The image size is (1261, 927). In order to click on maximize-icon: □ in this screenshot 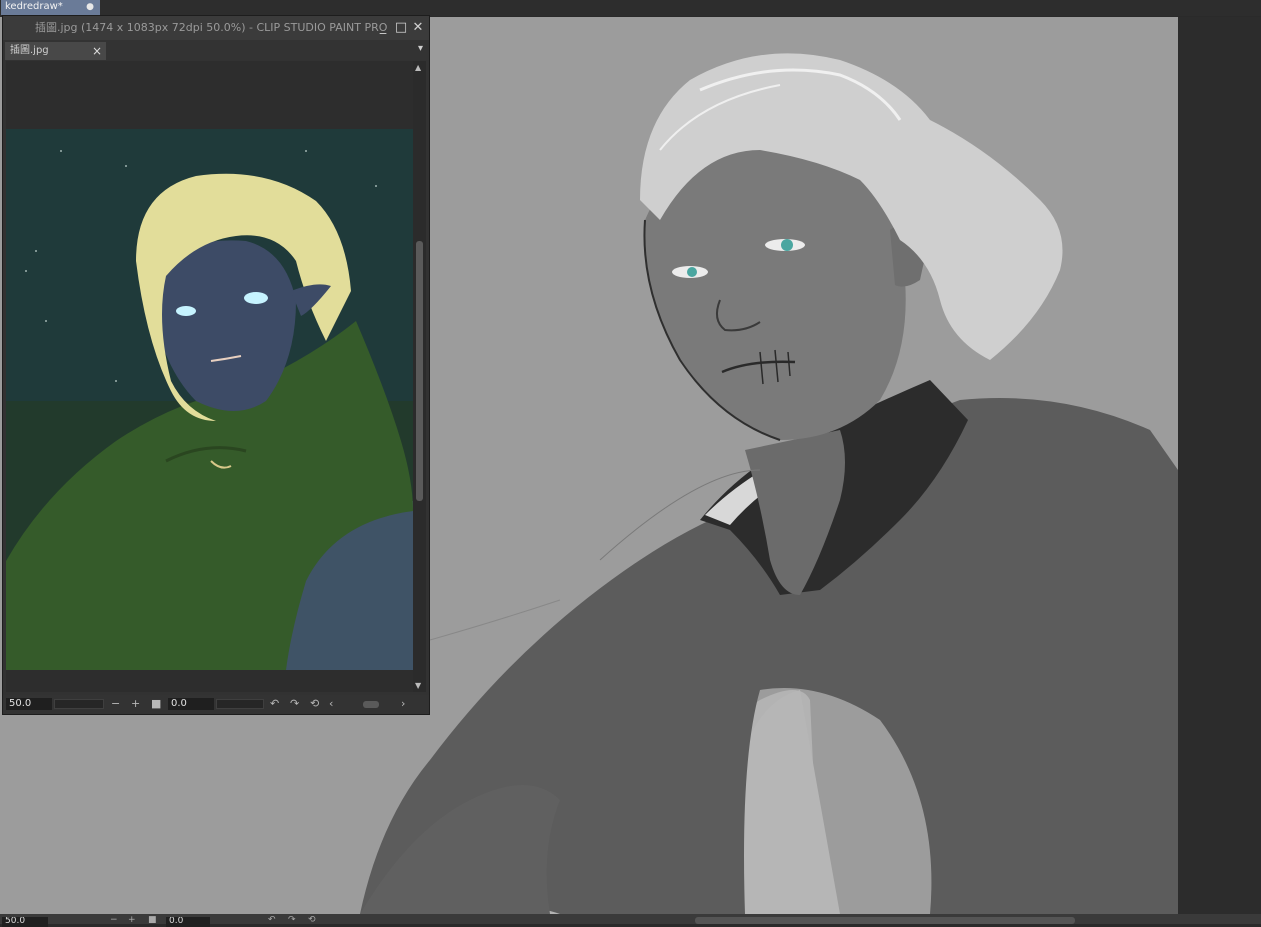, I will do `click(401, 28)`.